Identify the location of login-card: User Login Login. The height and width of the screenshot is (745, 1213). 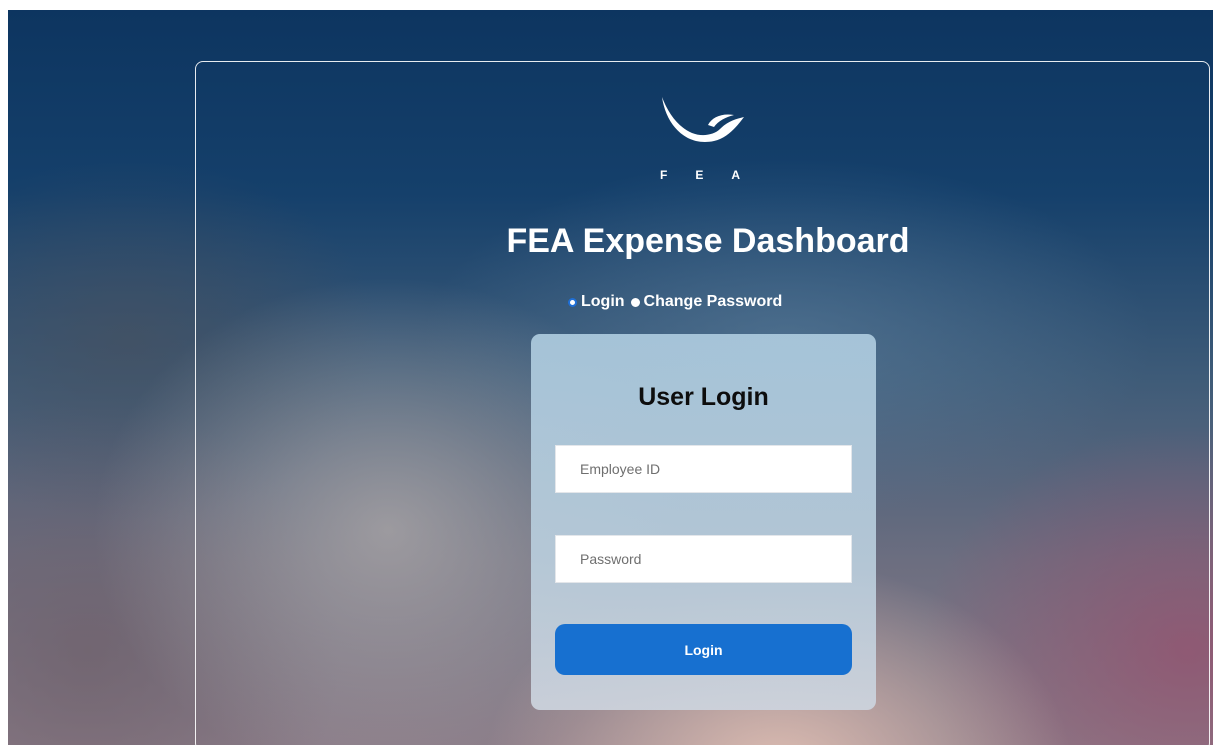
(703, 522).